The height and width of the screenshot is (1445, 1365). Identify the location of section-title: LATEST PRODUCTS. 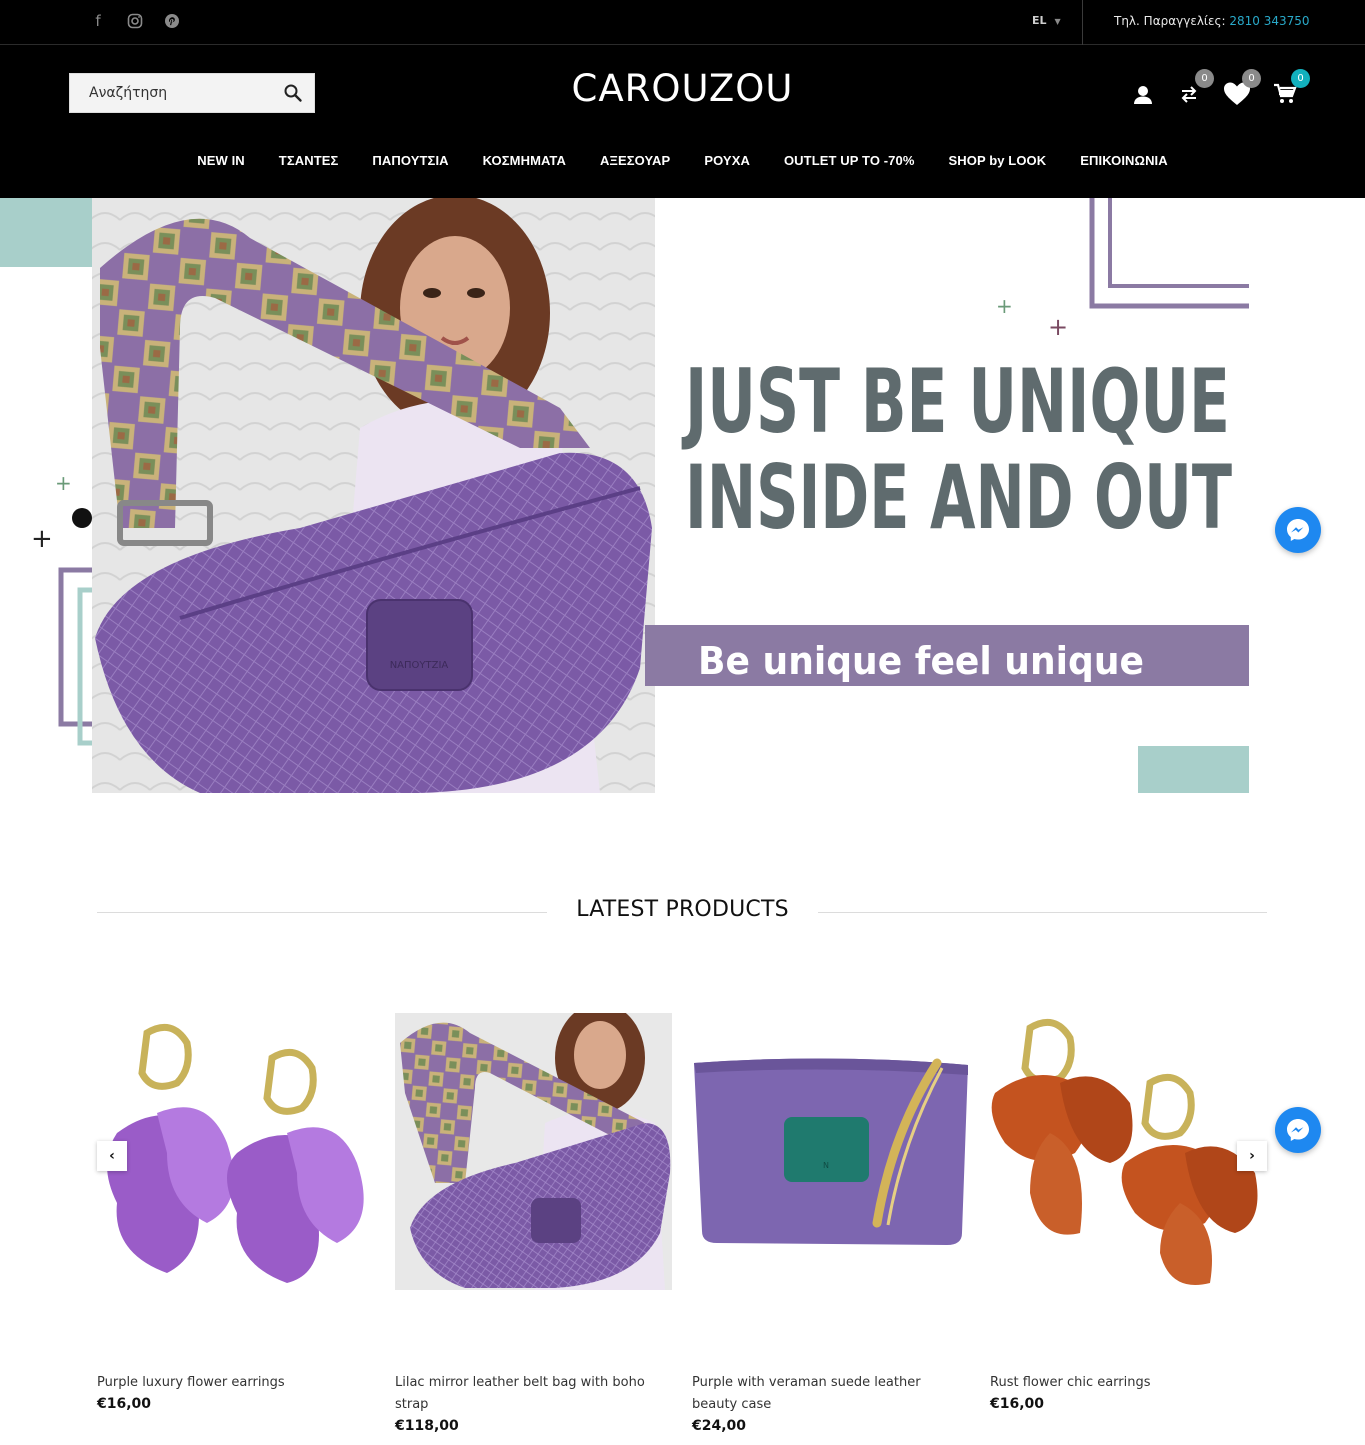
(682, 909).